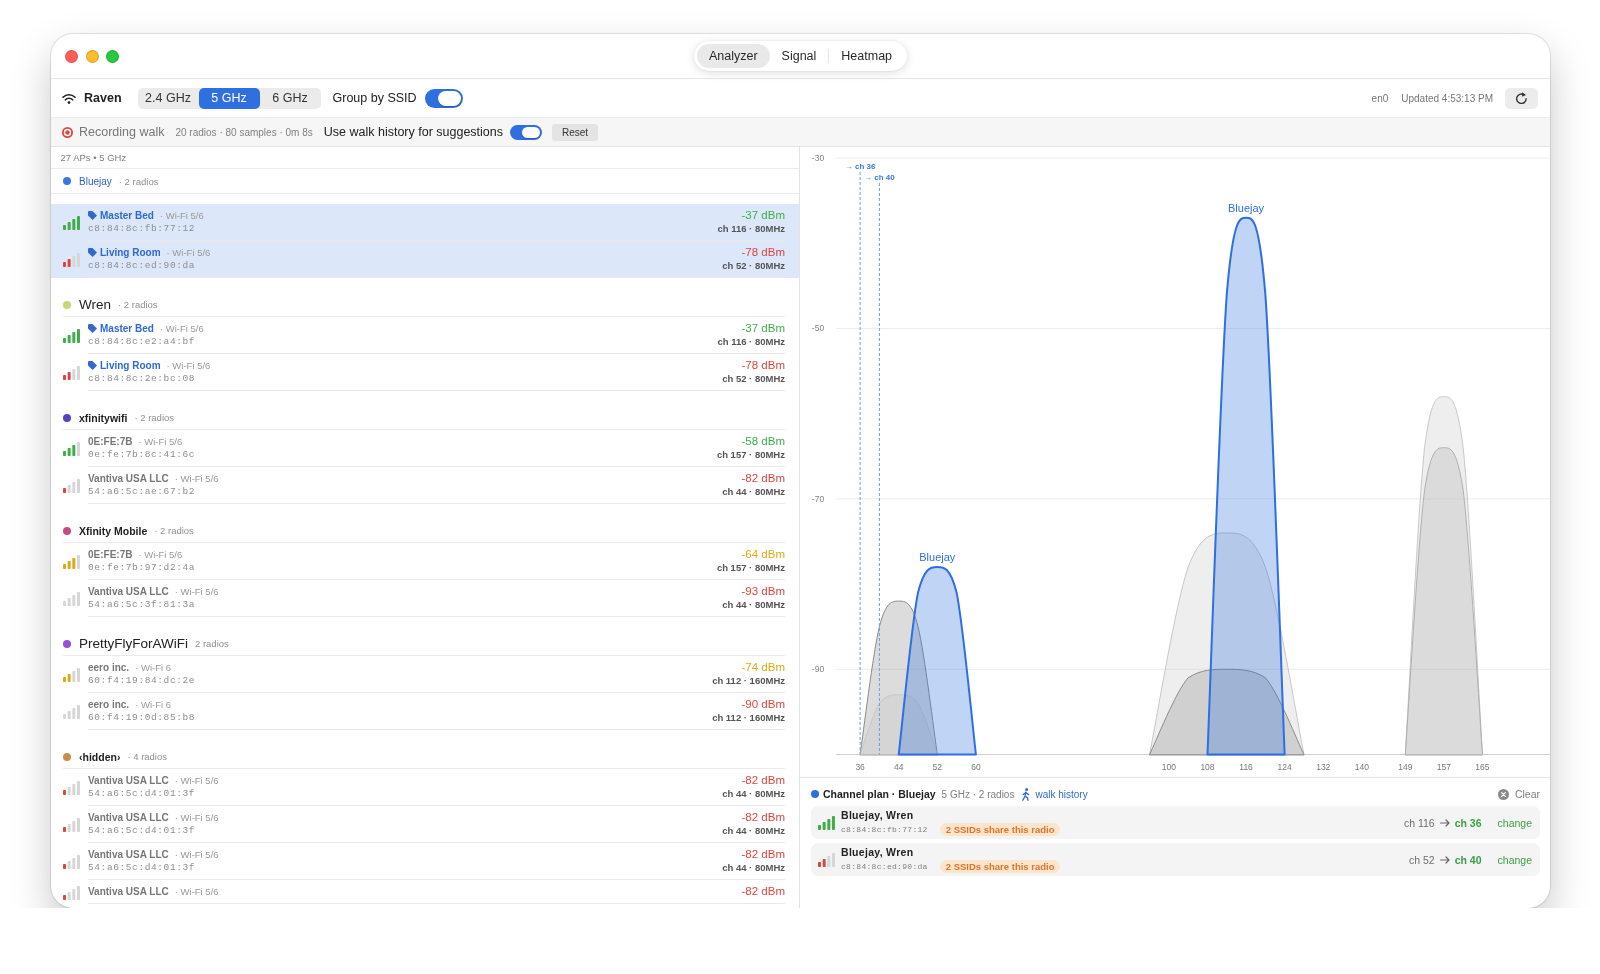 The image size is (1600, 974). I want to click on arch-label: Bluejay, so click(937, 557).